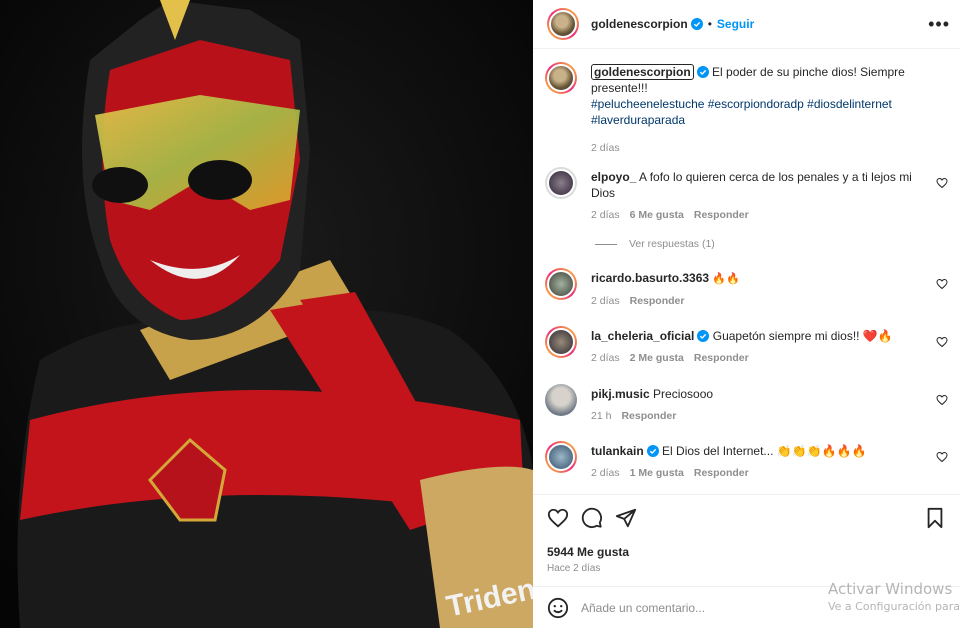  Describe the element at coordinates (672, 244) in the screenshot. I see `view-replies-label: Ver respuestas (1)` at that location.